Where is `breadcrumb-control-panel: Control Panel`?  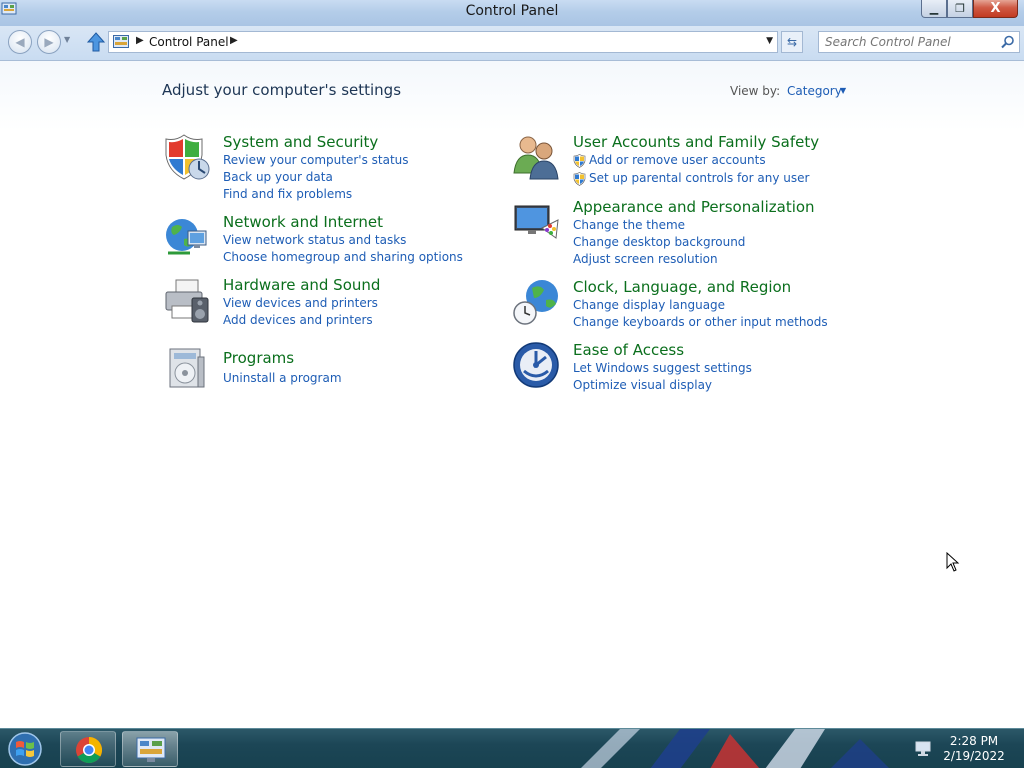 breadcrumb-control-panel: Control Panel is located at coordinates (189, 42).